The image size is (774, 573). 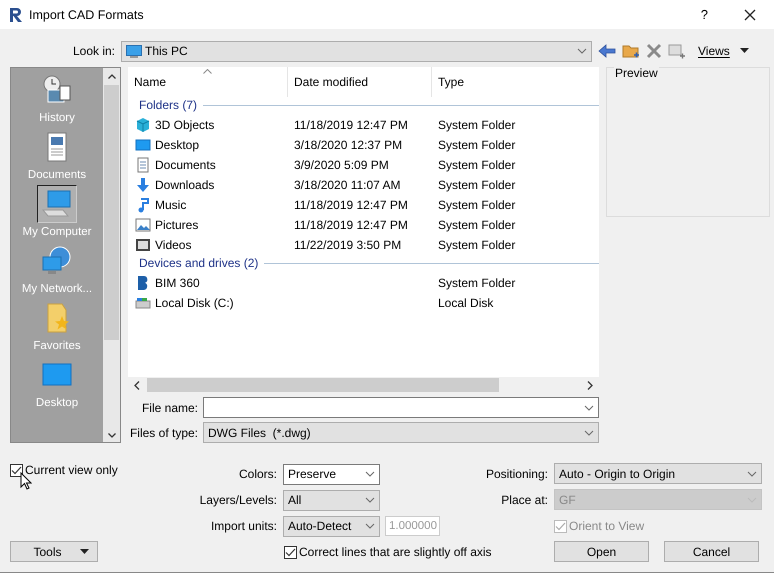 What do you see at coordinates (143, 303) in the screenshot?
I see `disk-icon` at bounding box center [143, 303].